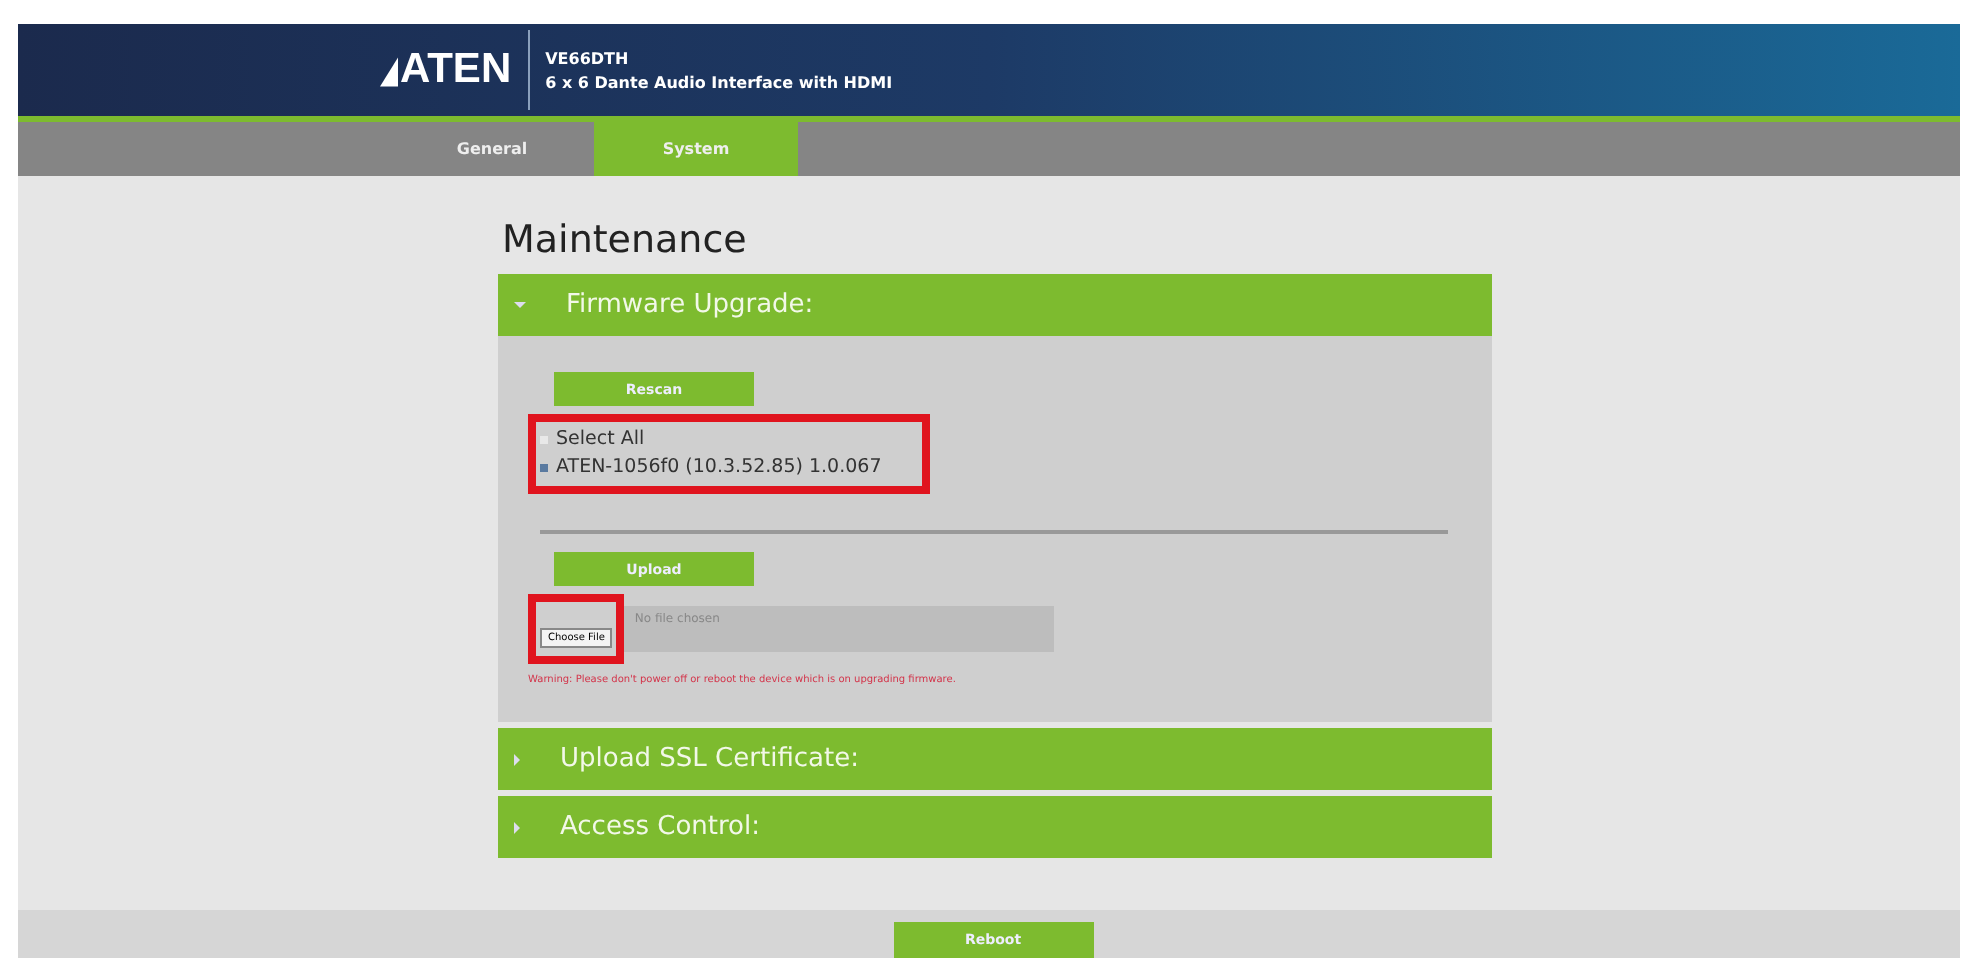  I want to click on logo-mark-icon, so click(389, 72).